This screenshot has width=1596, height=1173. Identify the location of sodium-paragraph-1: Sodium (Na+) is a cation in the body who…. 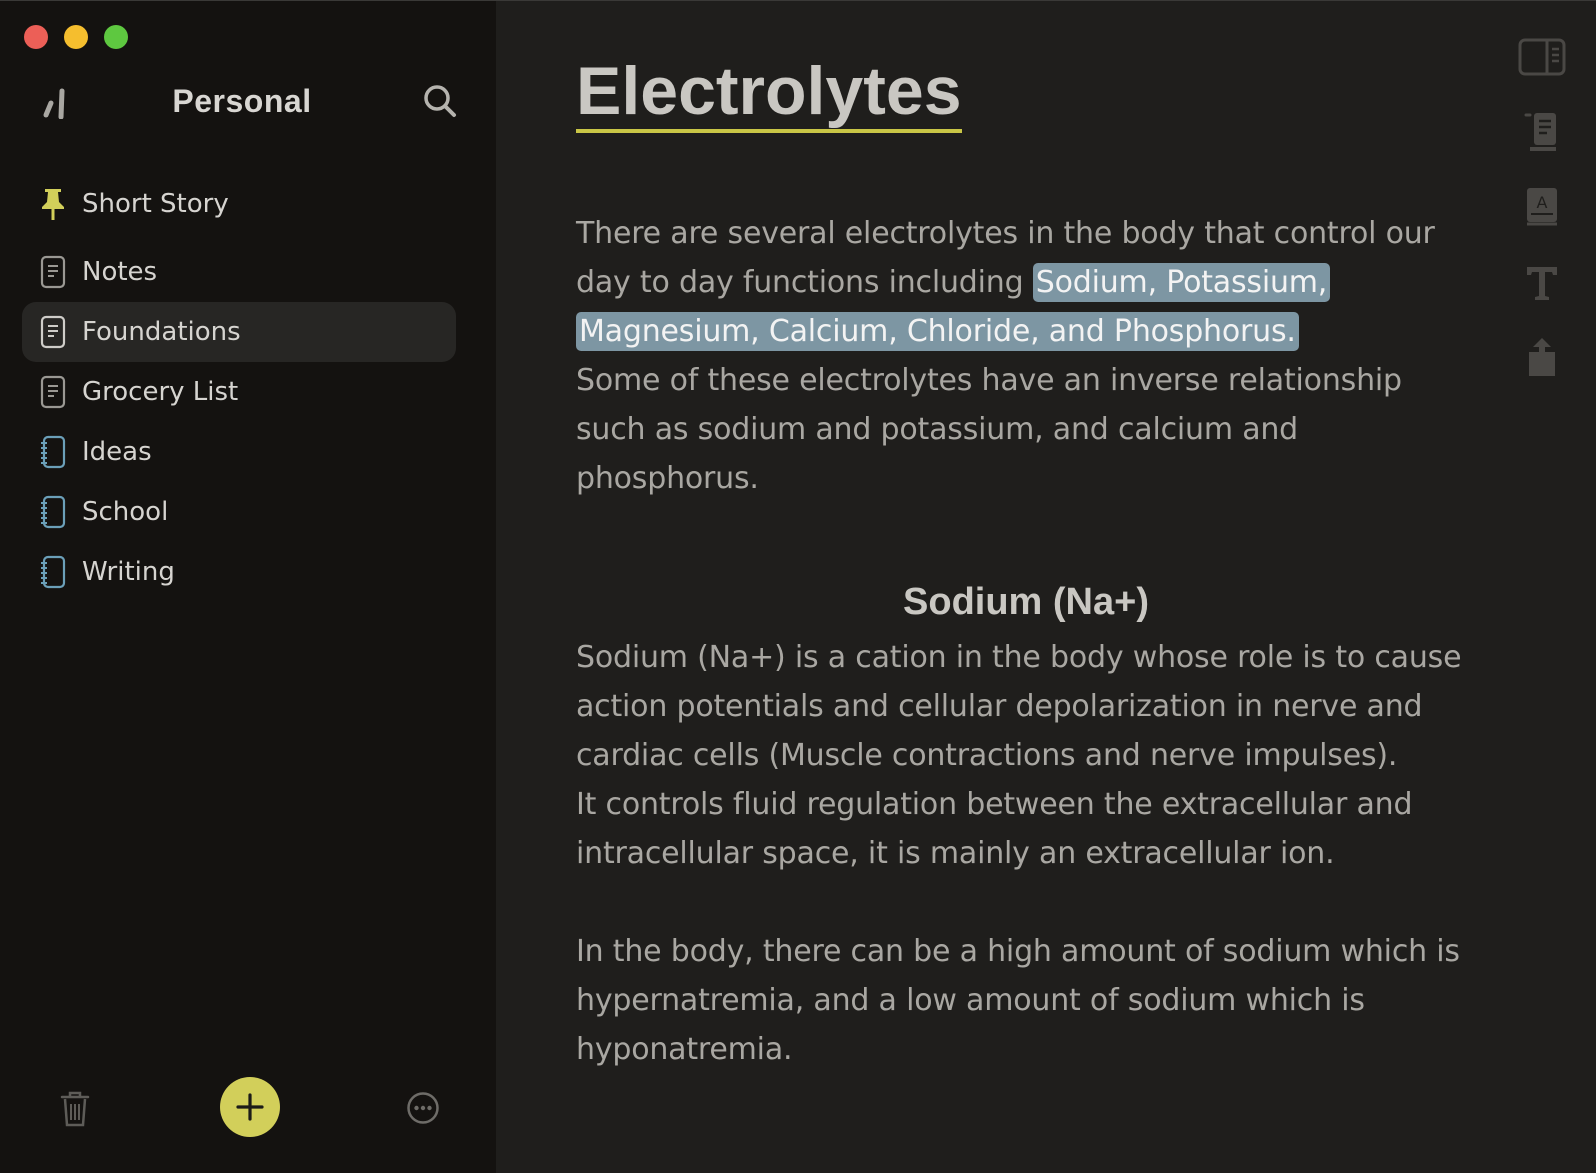
(1026, 706).